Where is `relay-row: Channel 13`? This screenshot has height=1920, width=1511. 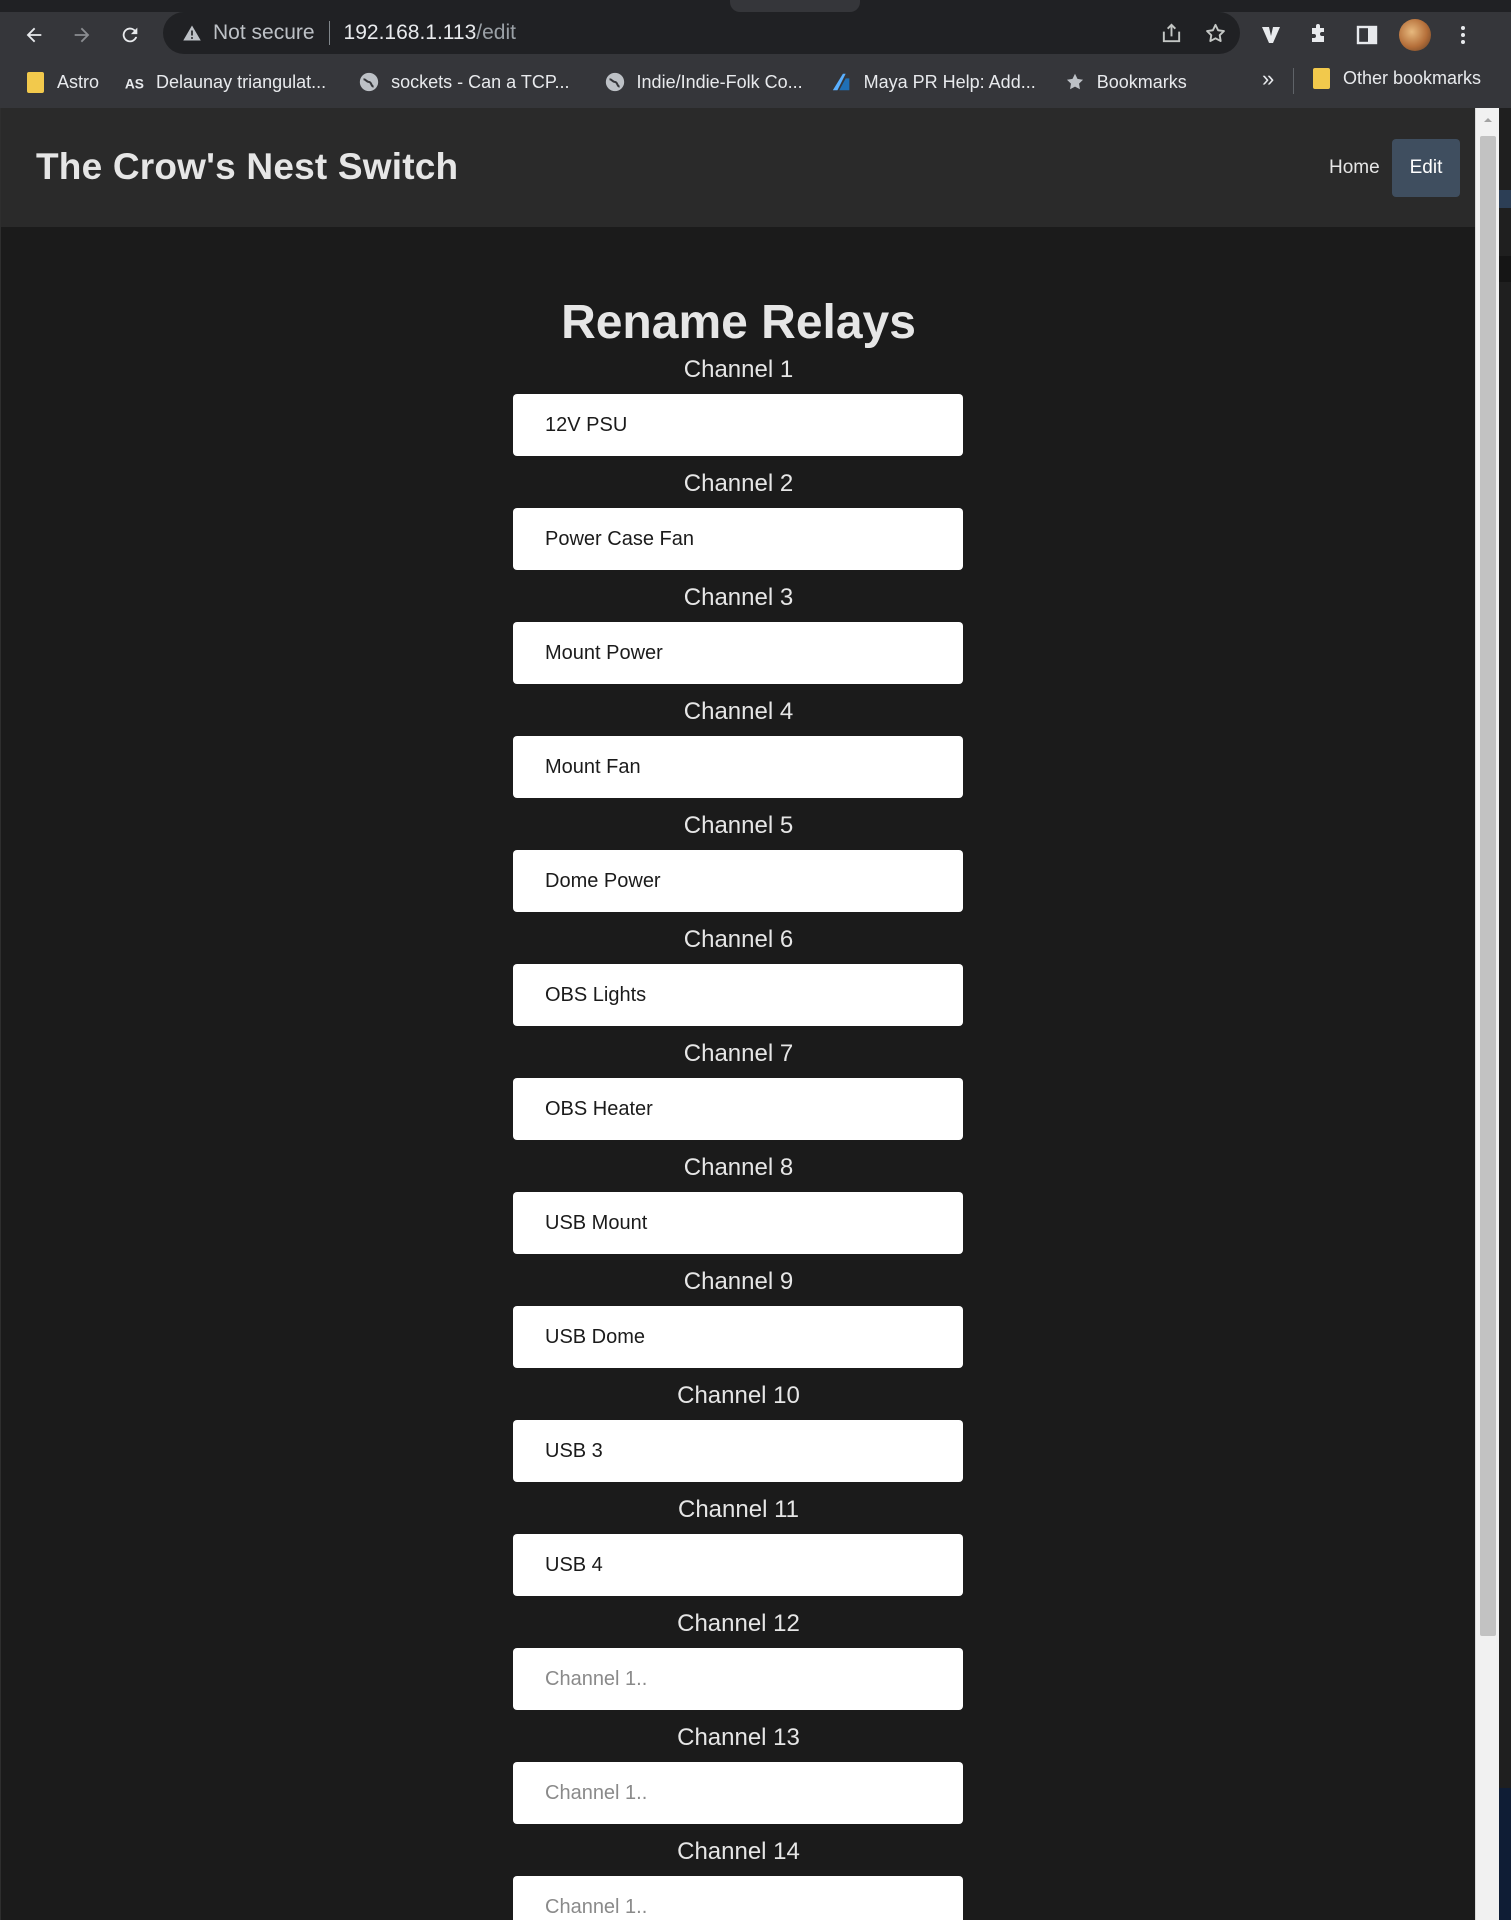
relay-row: Channel 13 is located at coordinates (738, 1781).